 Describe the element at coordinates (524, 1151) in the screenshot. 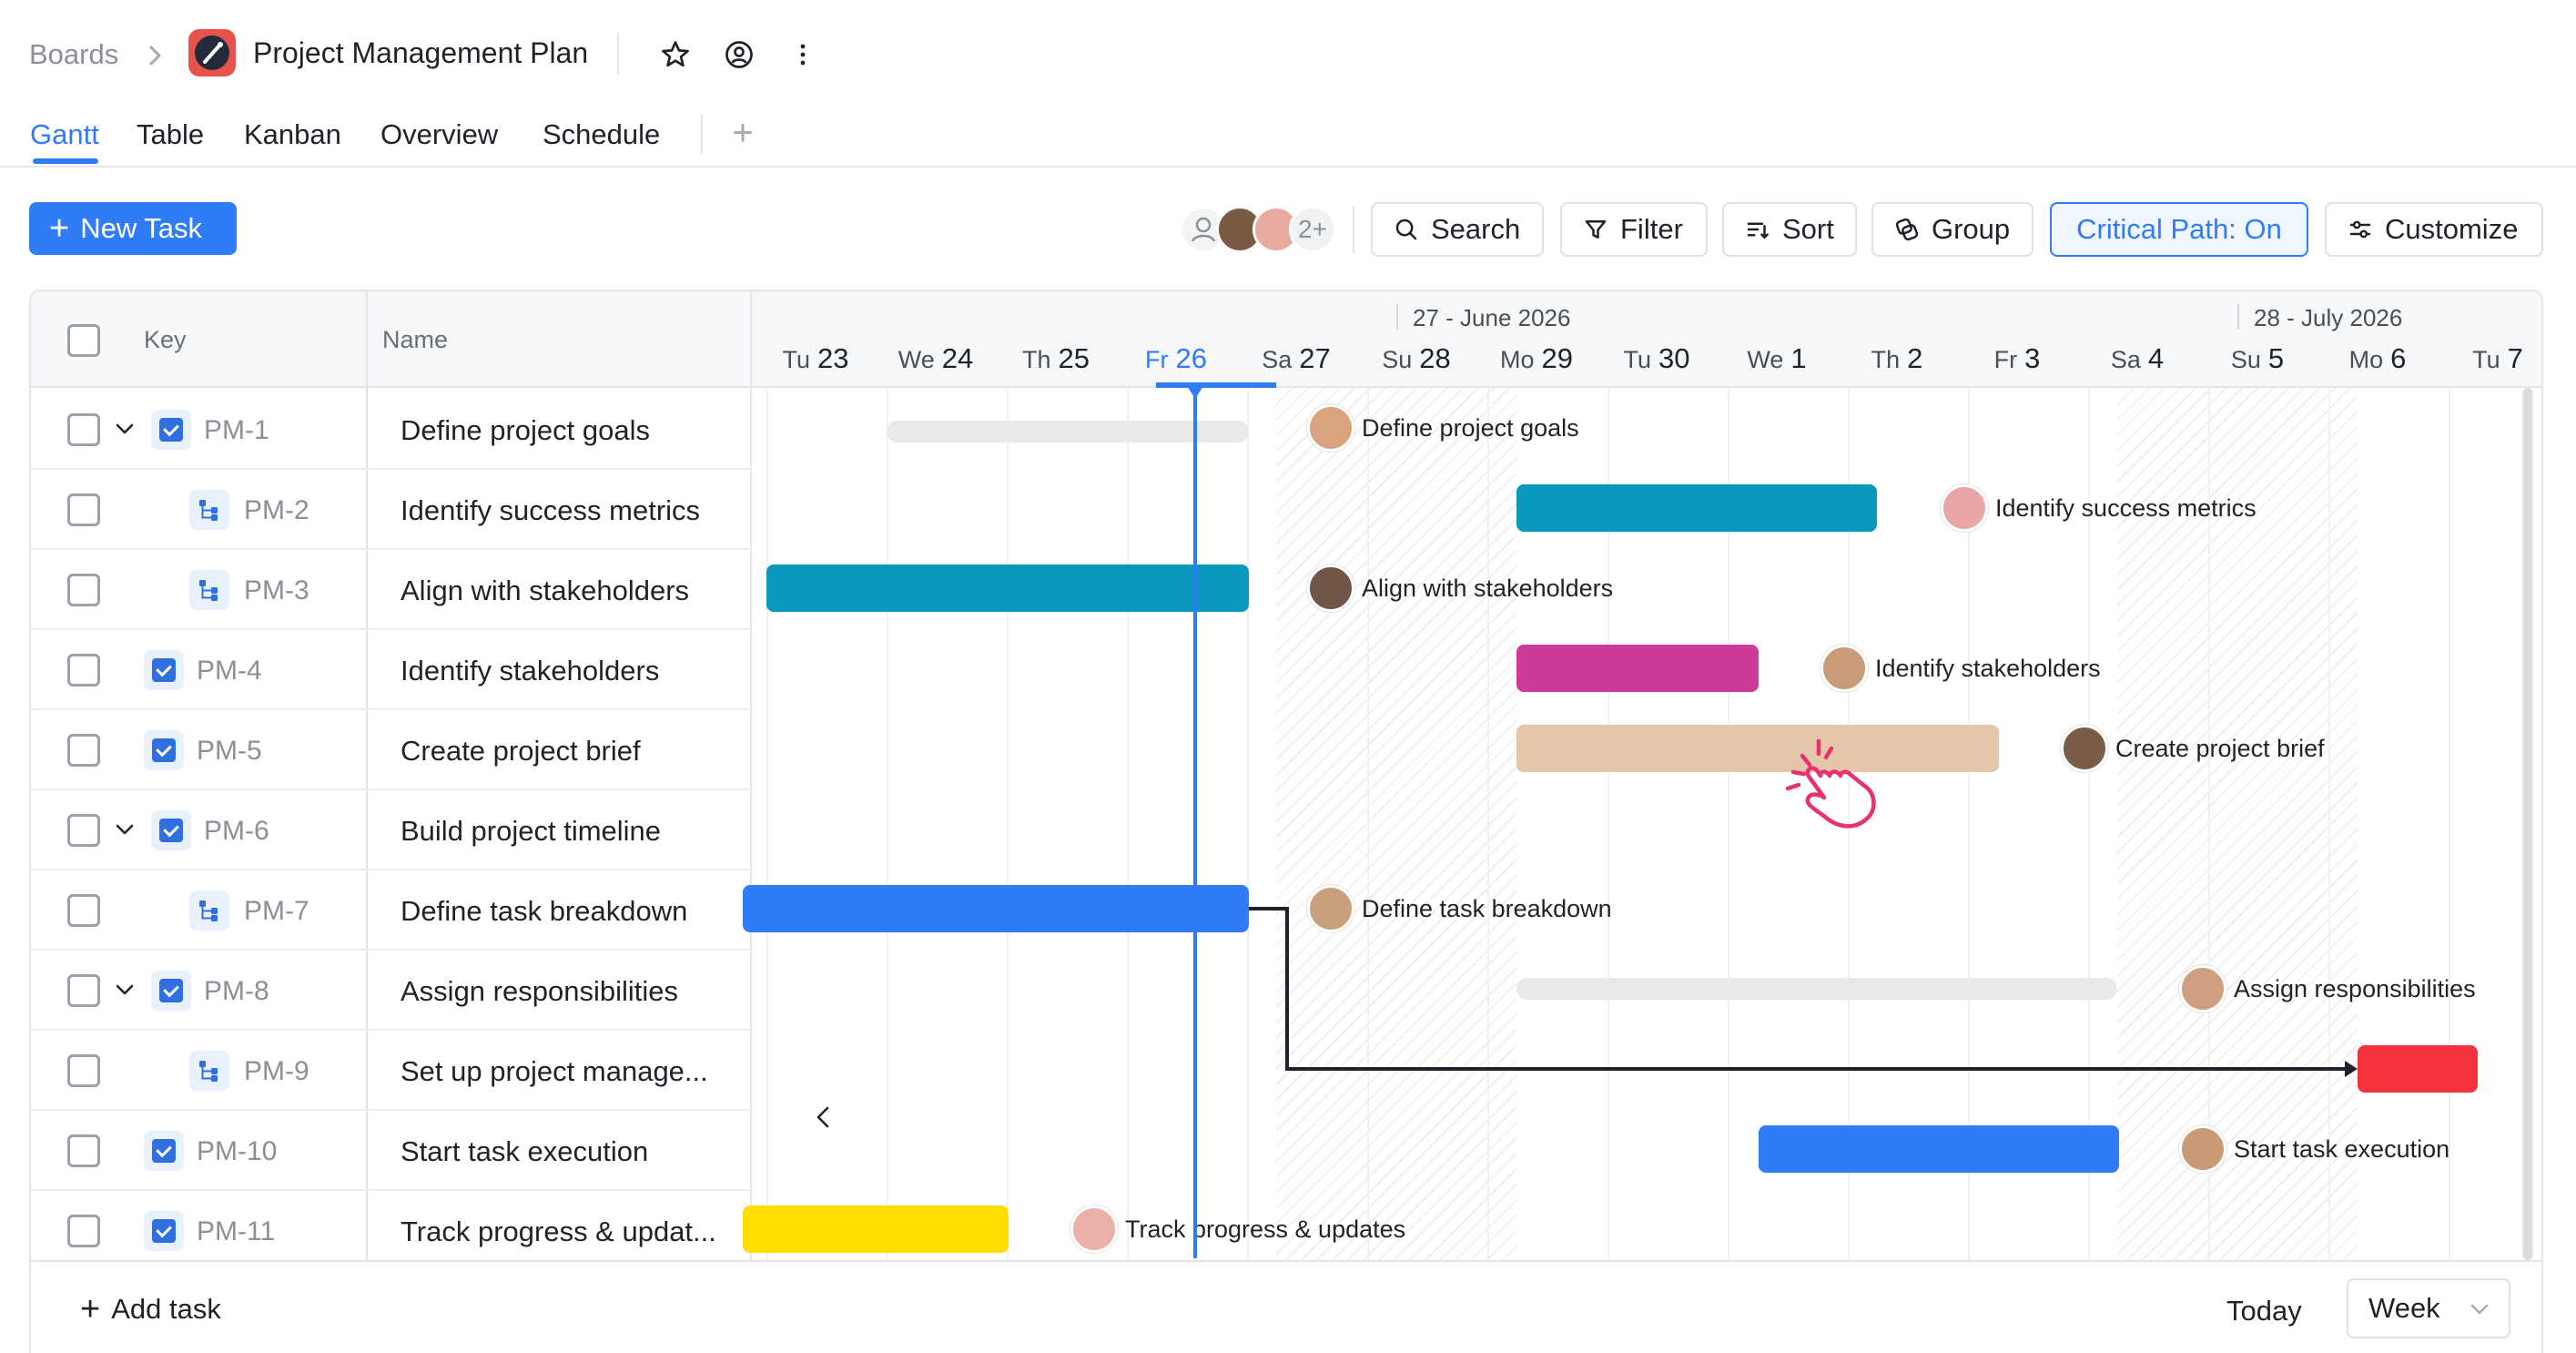

I see `task-name: Start task execution` at that location.